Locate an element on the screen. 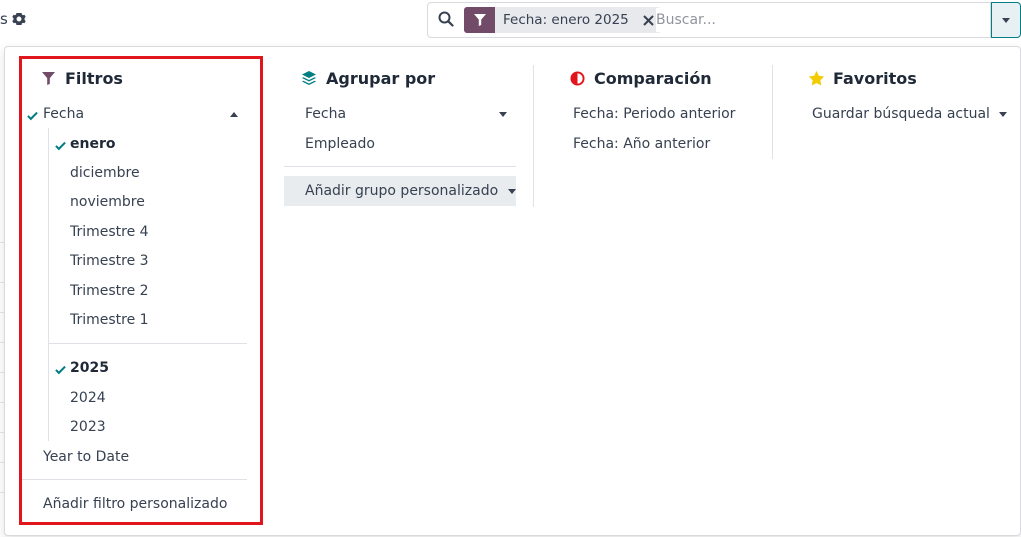 The image size is (1021, 537). filter-icon is located at coordinates (479, 20).